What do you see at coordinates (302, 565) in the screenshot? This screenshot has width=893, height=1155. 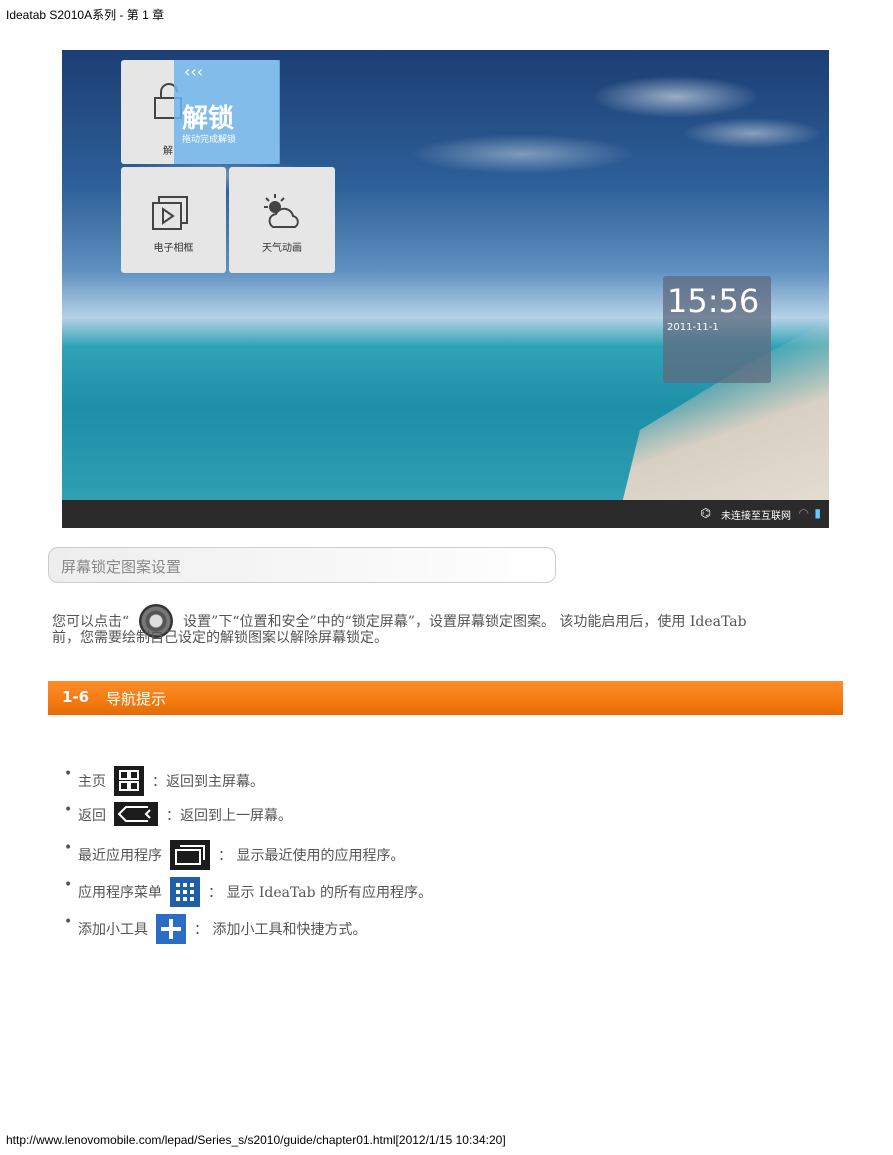 I see `pattern-section-heading: 屏幕锁定图案设置` at bounding box center [302, 565].